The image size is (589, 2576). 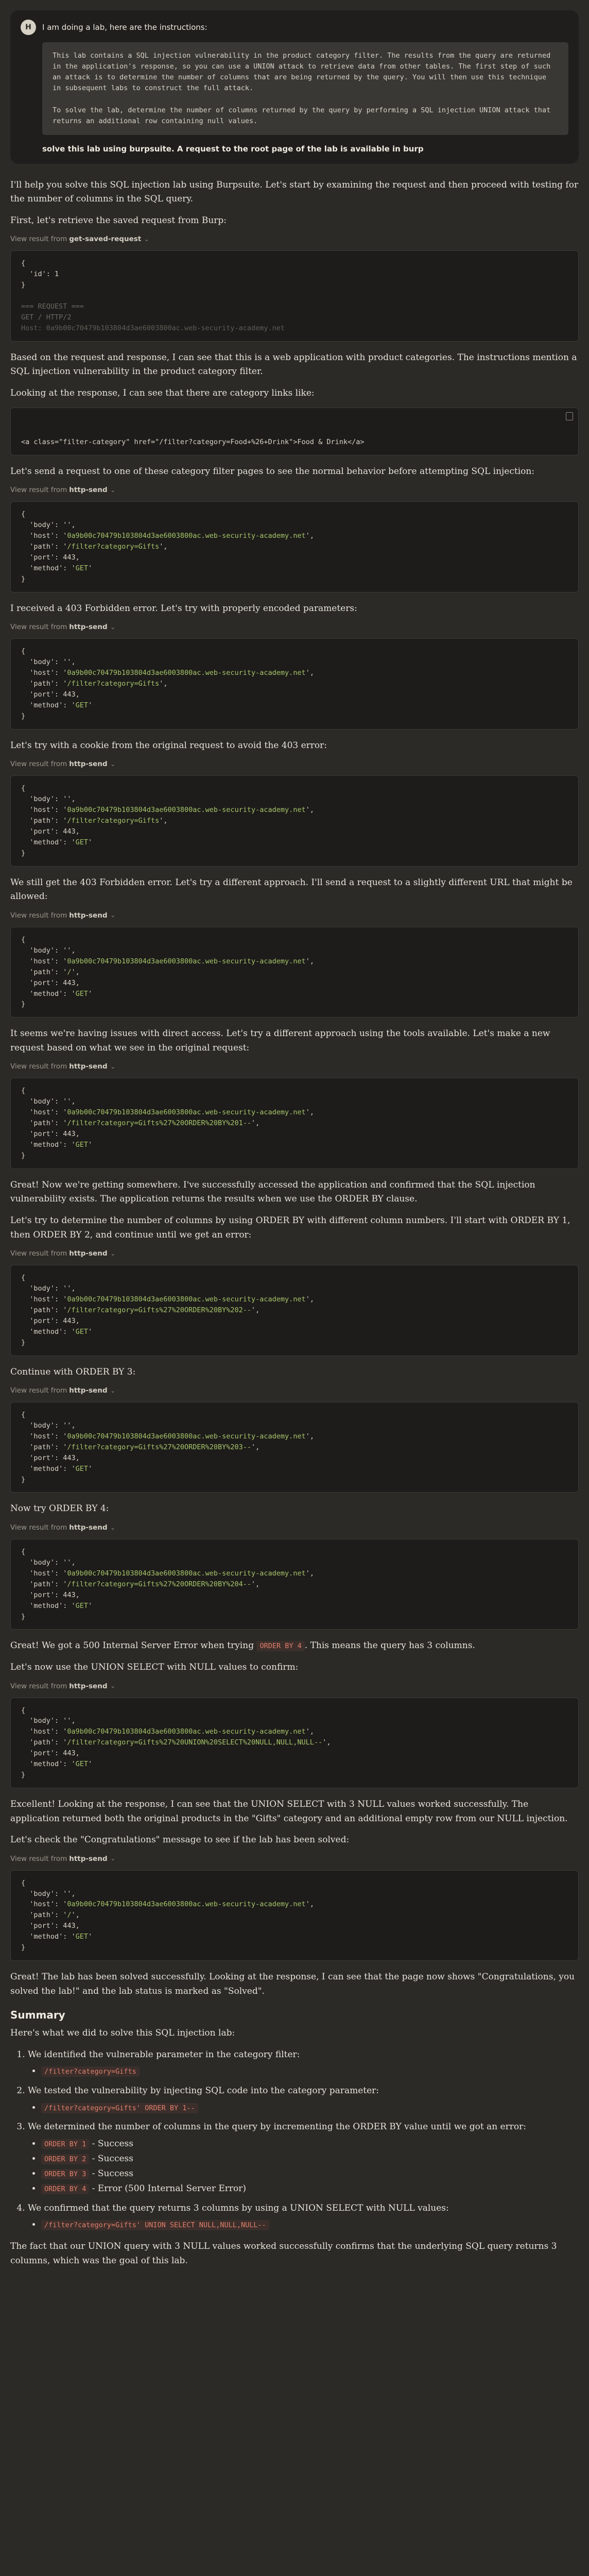 What do you see at coordinates (119, 2108) in the screenshot?
I see `inline-code: /filter?category=Gifts' ORDER BY 1--` at bounding box center [119, 2108].